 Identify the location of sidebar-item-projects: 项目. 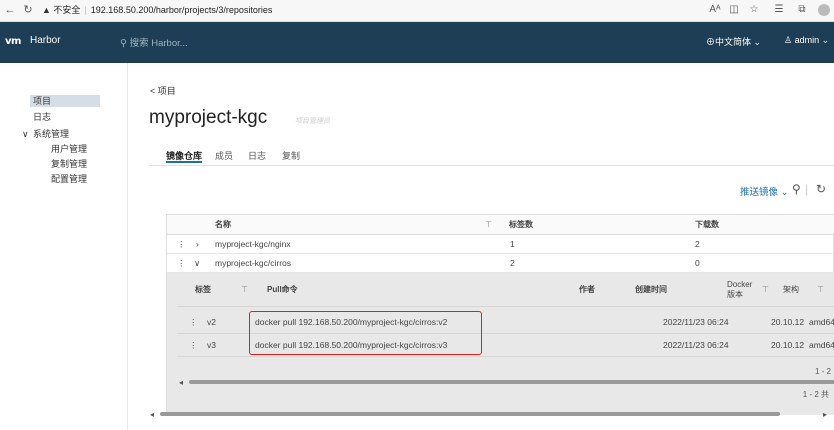
(65, 101).